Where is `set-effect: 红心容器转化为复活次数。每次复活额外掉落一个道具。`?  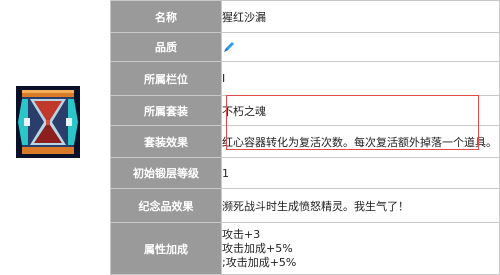 set-effect: 红心容器转化为复活次数。每次复活额外掉落一个道具。 is located at coordinates (360, 141).